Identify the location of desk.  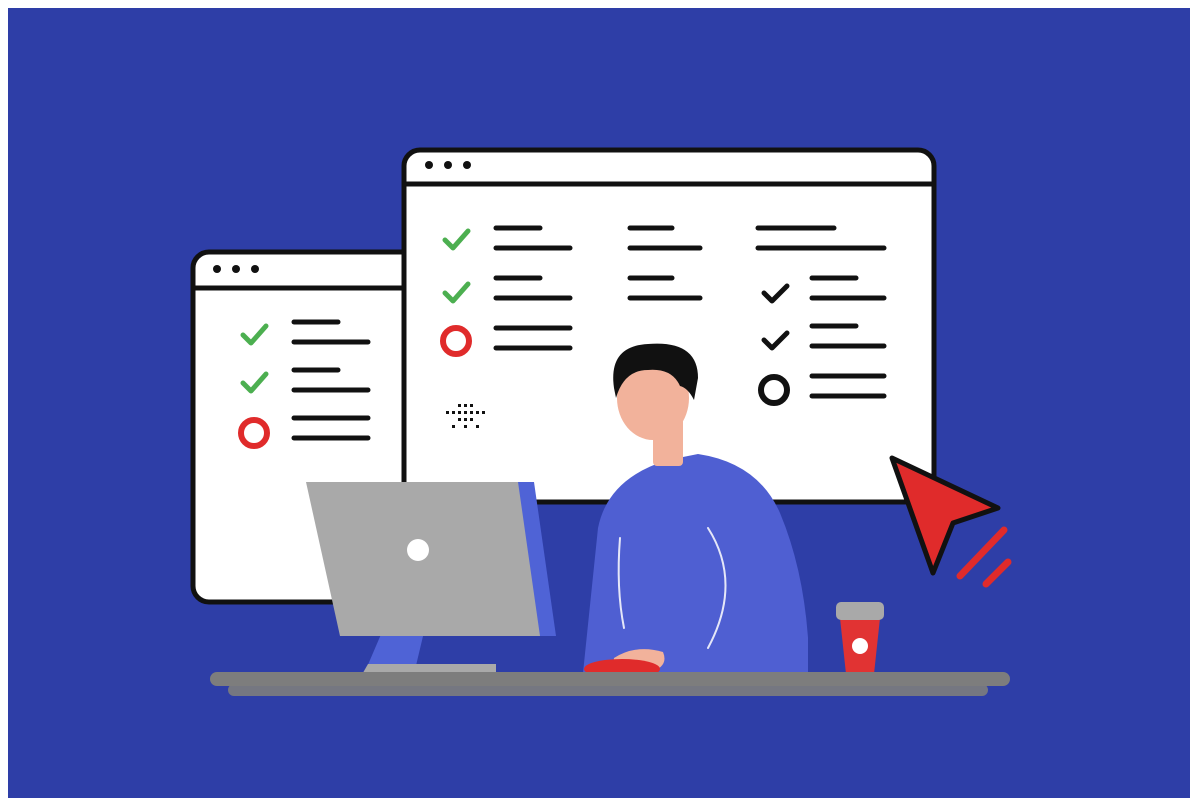
(610, 684).